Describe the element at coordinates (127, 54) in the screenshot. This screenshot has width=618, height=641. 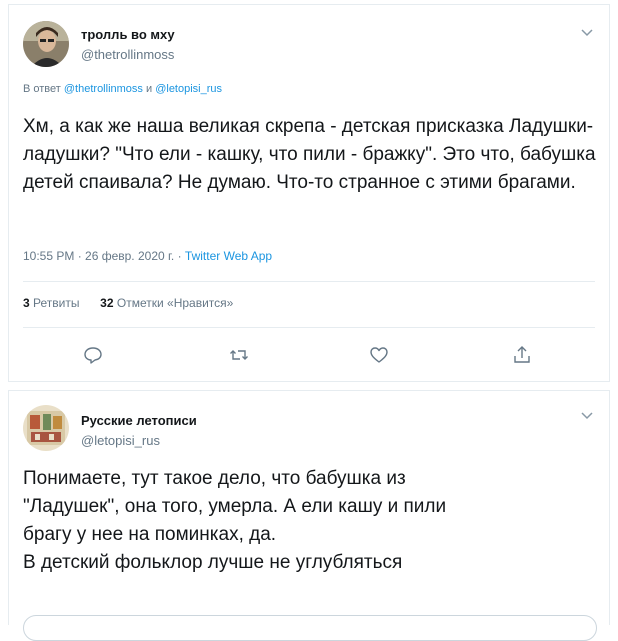
I see `author-handle: @thetrollinmoss` at that location.